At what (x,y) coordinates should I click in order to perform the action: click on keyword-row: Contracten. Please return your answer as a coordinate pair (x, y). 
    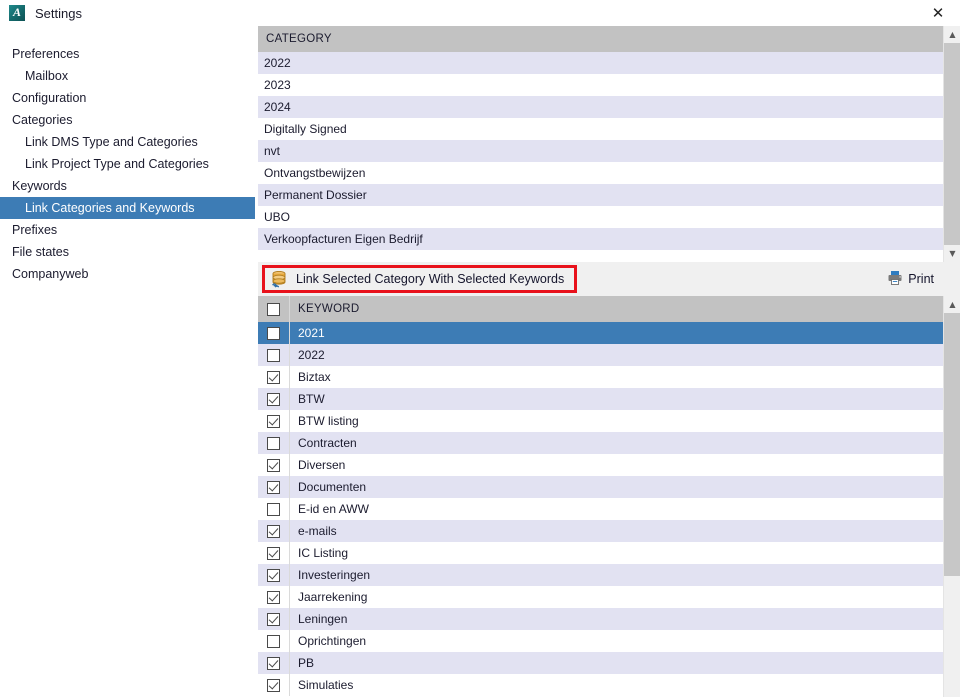
    Looking at the image, I should click on (600, 443).